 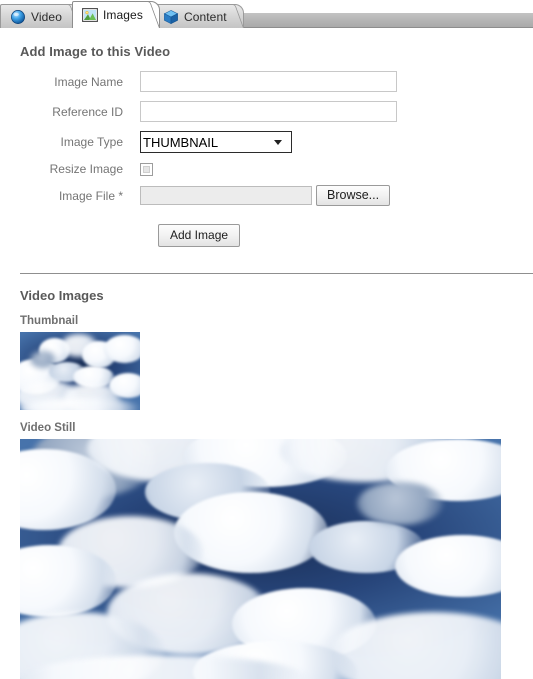 I want to click on image-file-path-field, so click(x=226, y=195).